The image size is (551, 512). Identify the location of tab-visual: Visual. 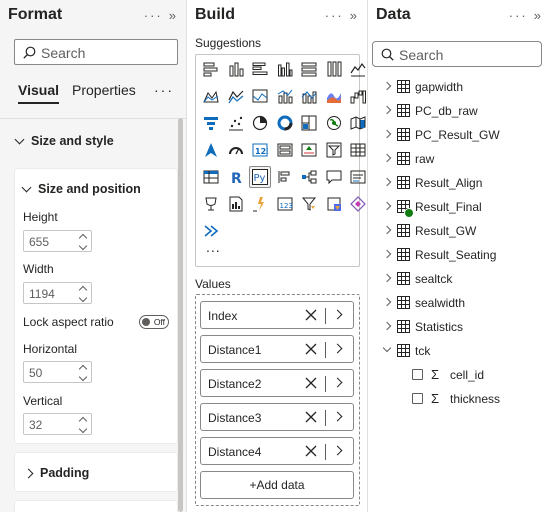
(38, 93).